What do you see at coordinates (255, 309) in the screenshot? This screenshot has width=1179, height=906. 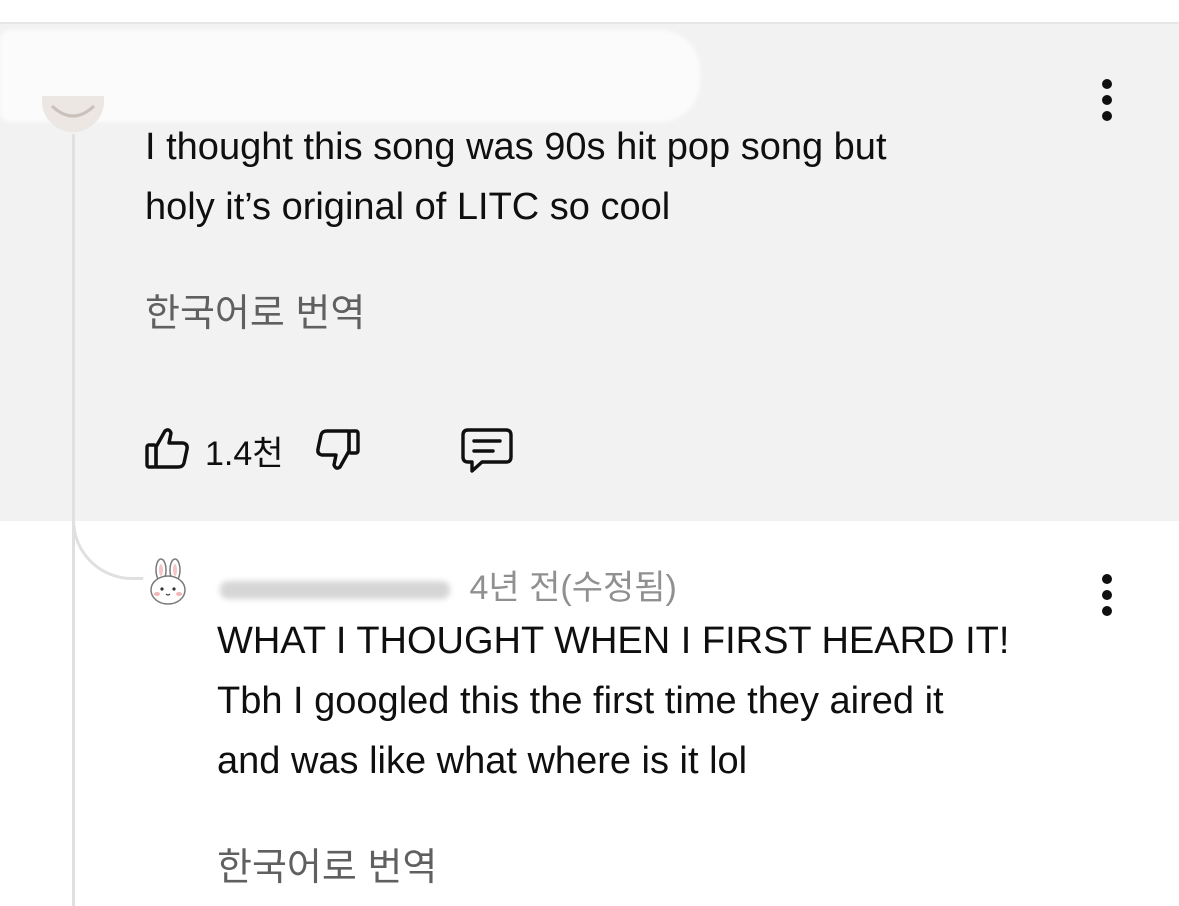 I see `translate-link: 한국어로 번역` at bounding box center [255, 309].